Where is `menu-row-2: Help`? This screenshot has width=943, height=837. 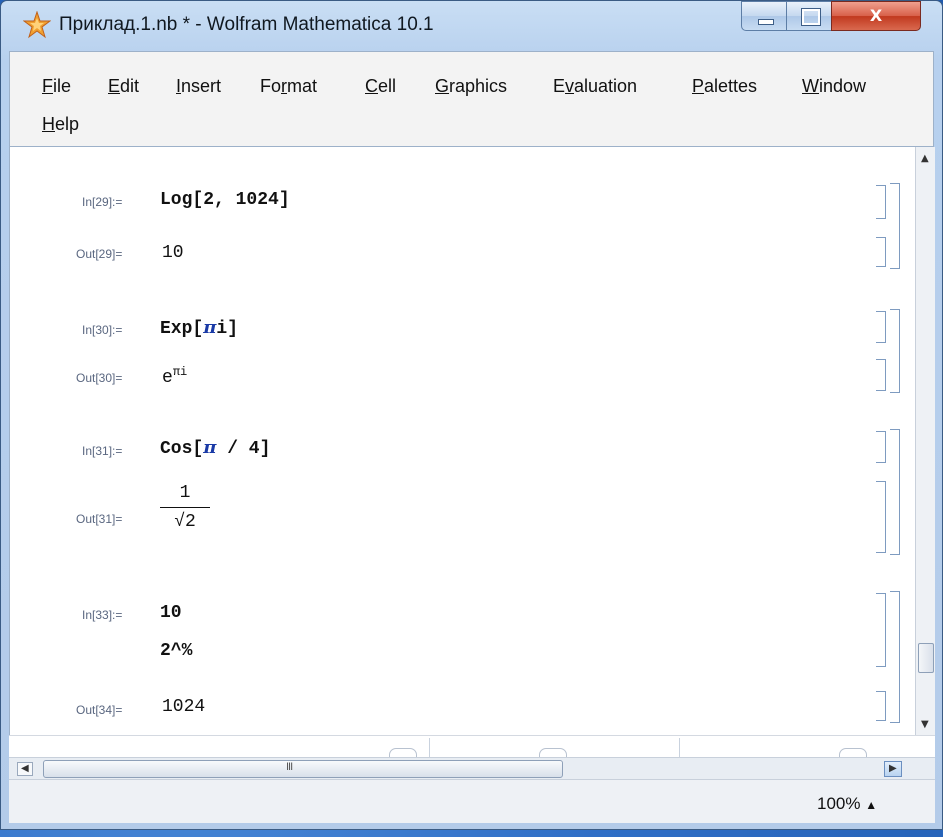 menu-row-2: Help is located at coordinates (471, 131).